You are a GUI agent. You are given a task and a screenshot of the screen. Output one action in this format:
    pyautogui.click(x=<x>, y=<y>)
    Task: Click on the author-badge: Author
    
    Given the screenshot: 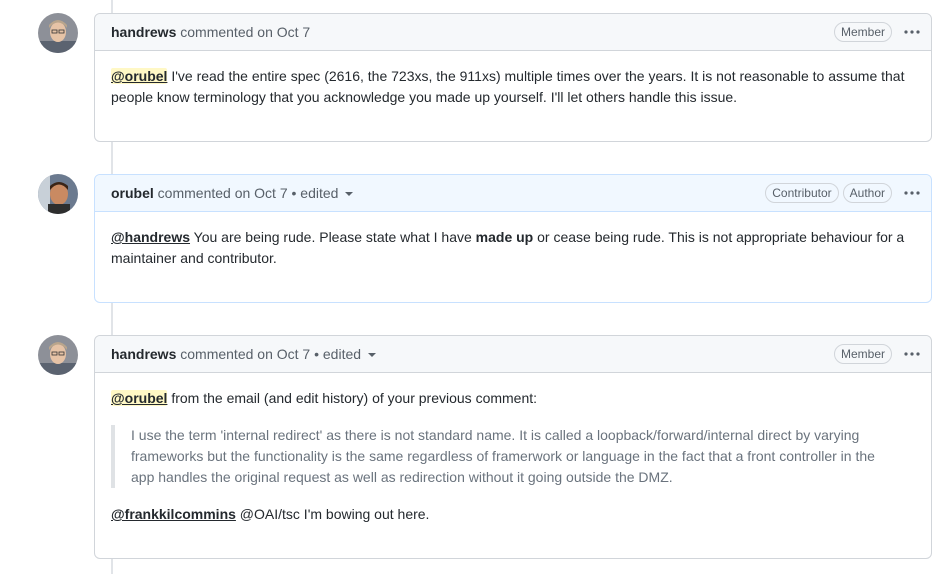 What is the action you would take?
    pyautogui.click(x=867, y=193)
    